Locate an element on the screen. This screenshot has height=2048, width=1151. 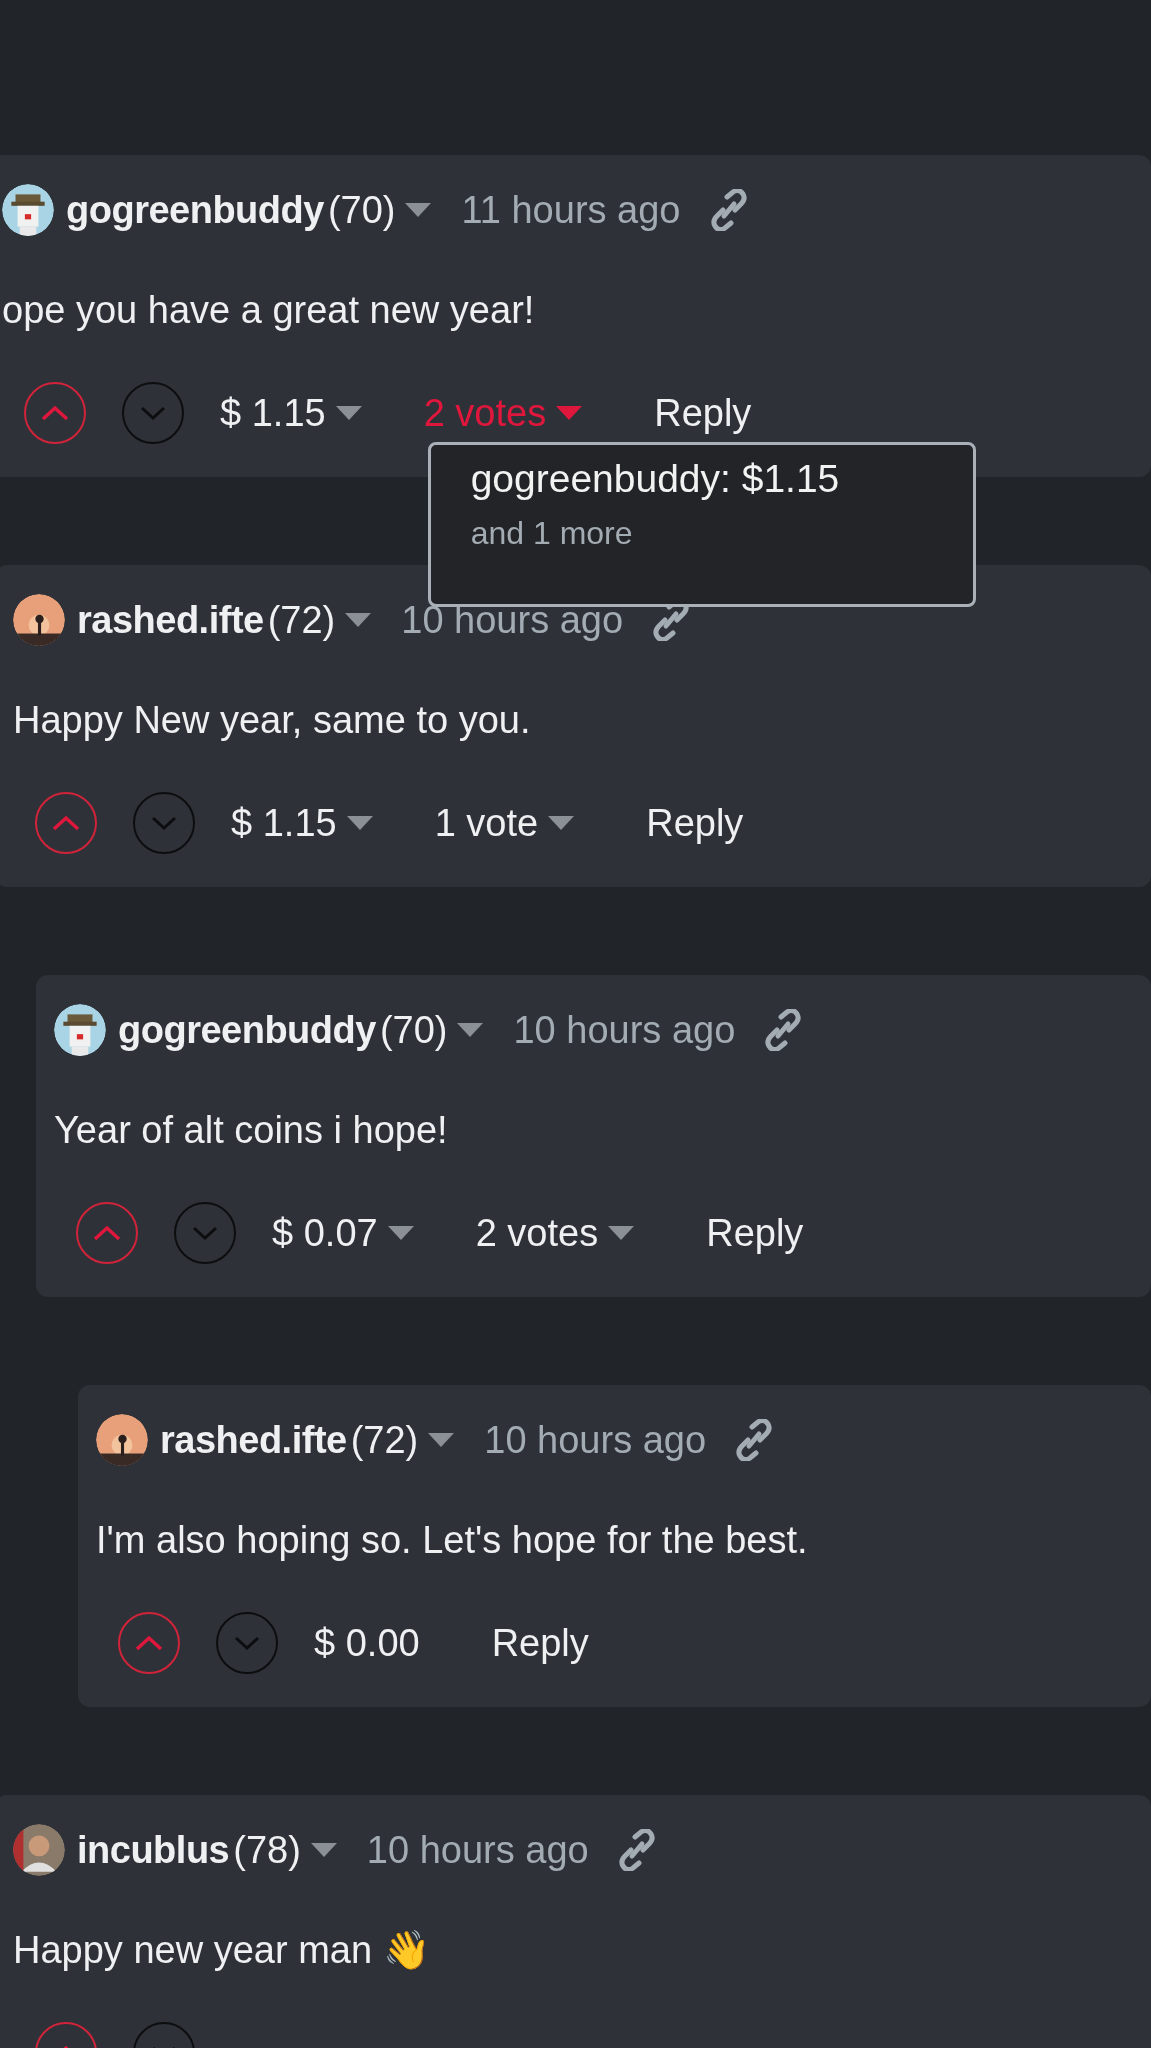
comment-text: Happy New year, same to you. is located at coordinates (272, 720).